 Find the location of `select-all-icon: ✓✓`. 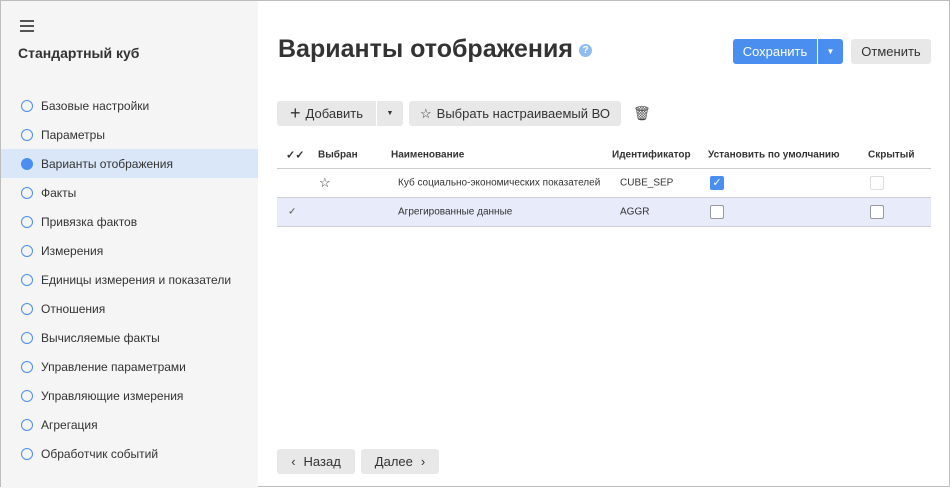

select-all-icon: ✓✓ is located at coordinates (295, 154).